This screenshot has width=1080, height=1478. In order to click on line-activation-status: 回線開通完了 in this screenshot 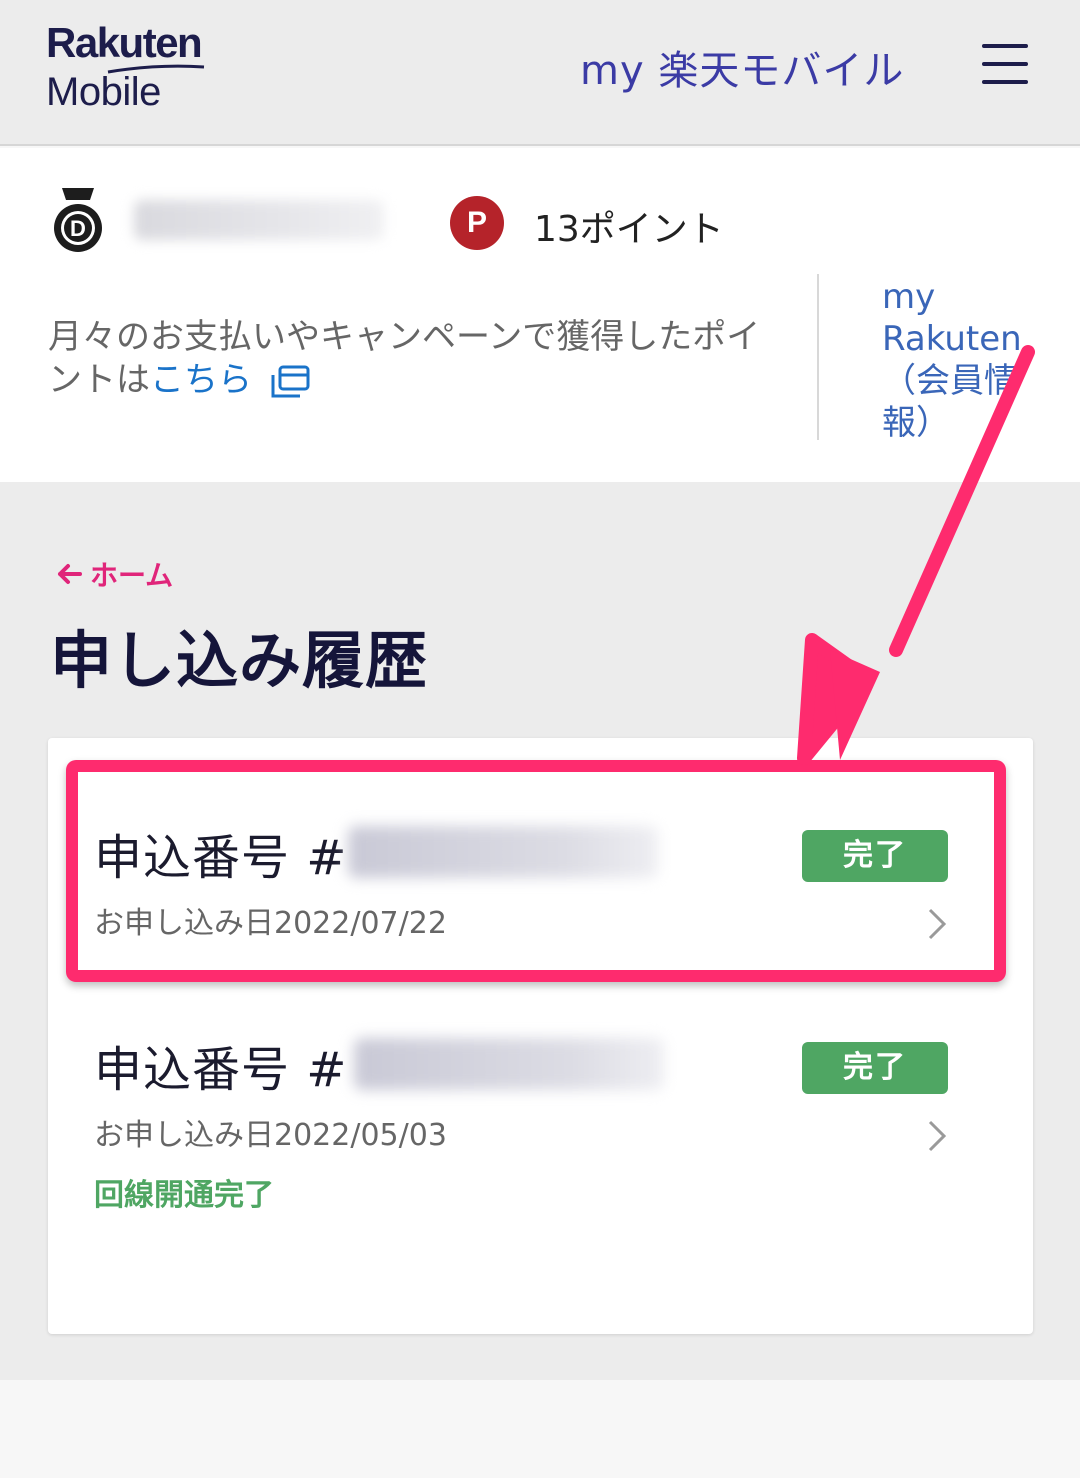, I will do `click(184, 1195)`.